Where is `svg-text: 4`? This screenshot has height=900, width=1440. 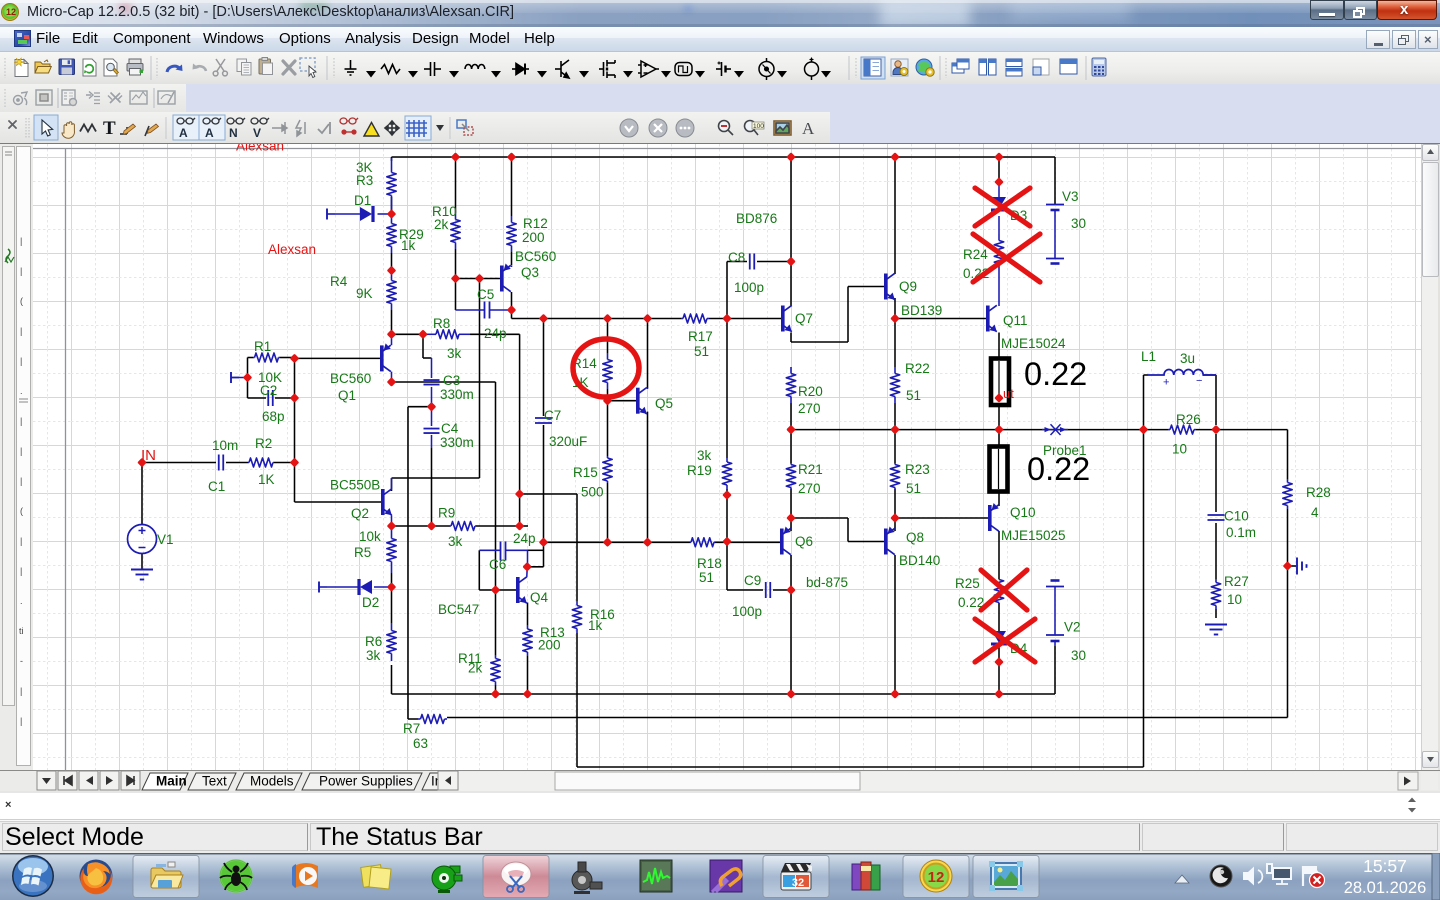 svg-text: 4 is located at coordinates (1315, 512).